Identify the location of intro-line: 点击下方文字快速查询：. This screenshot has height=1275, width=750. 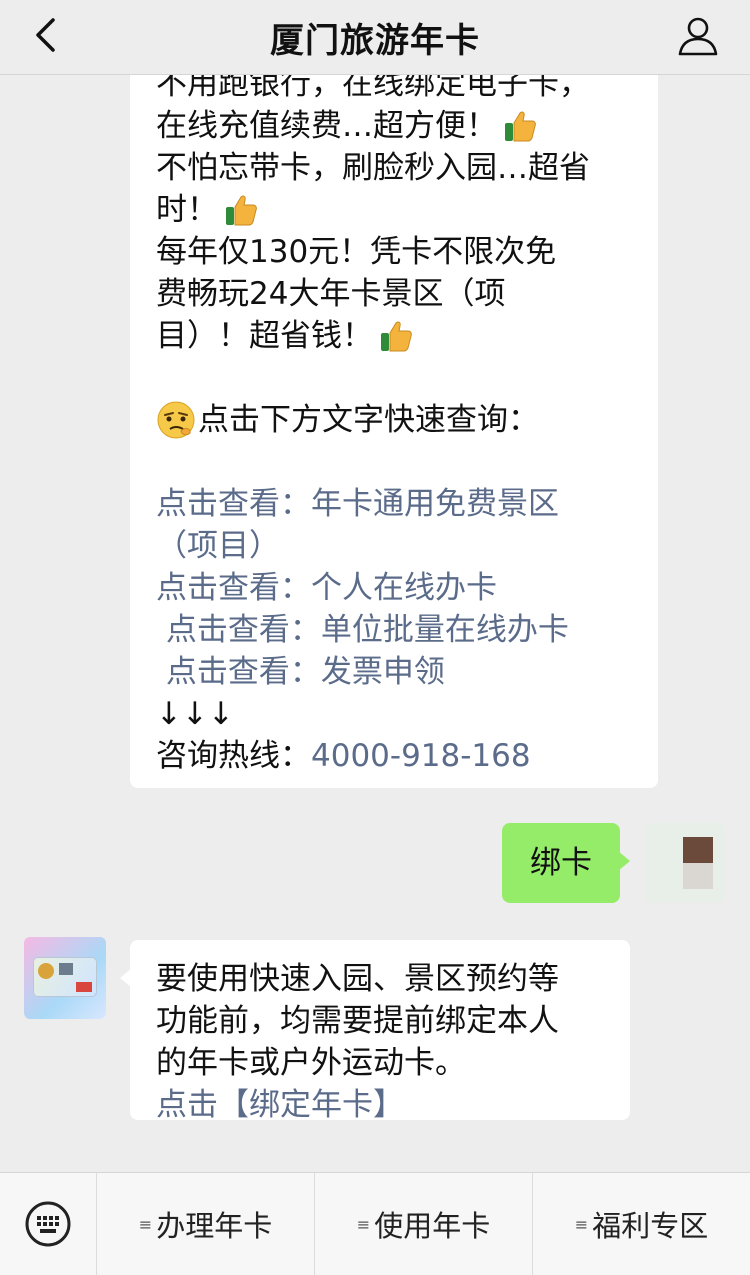
(396, 420).